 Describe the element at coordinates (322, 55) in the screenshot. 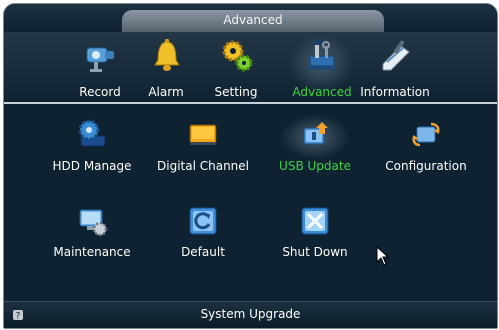

I see `tools-icon` at that location.